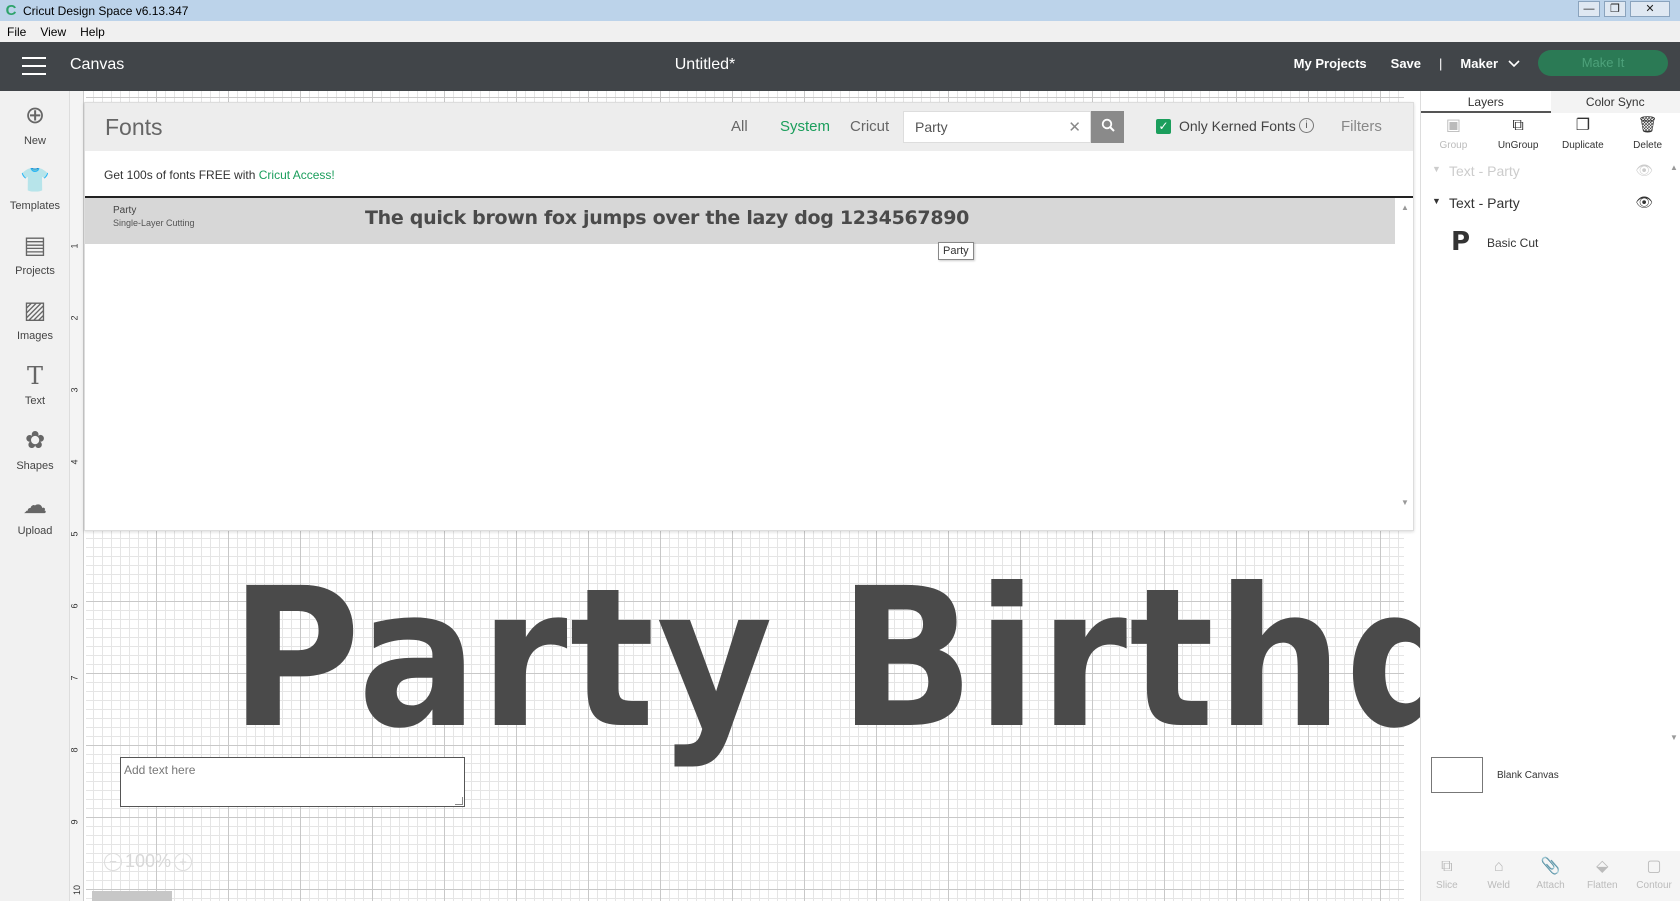  I want to click on machine-label: Maker, so click(1479, 63).